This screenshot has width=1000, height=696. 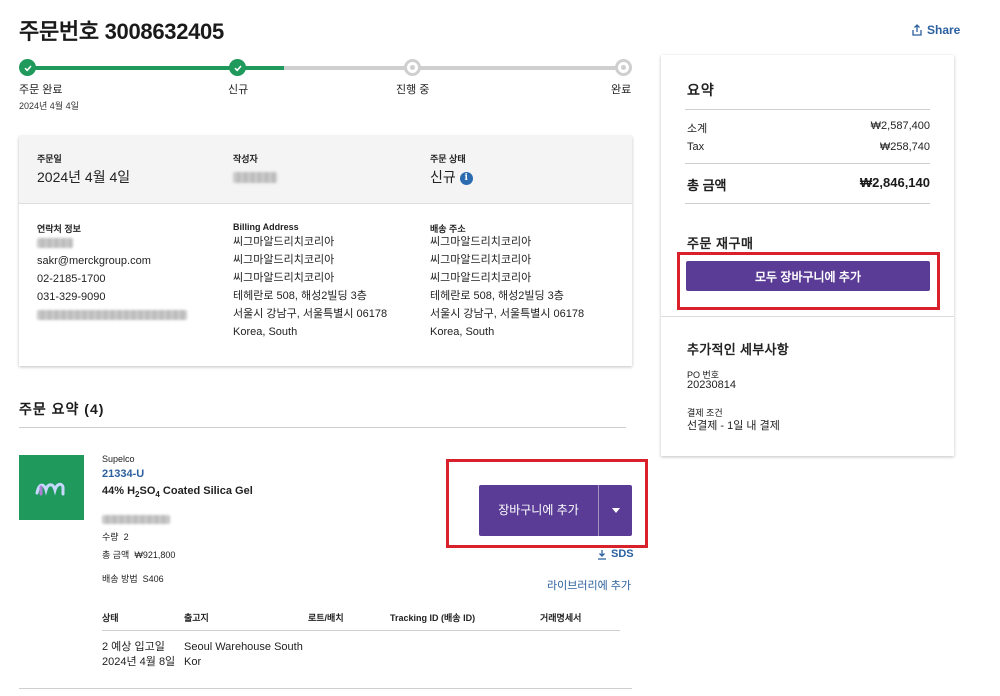 I want to click on creator-value-redacted, so click(x=255, y=178).